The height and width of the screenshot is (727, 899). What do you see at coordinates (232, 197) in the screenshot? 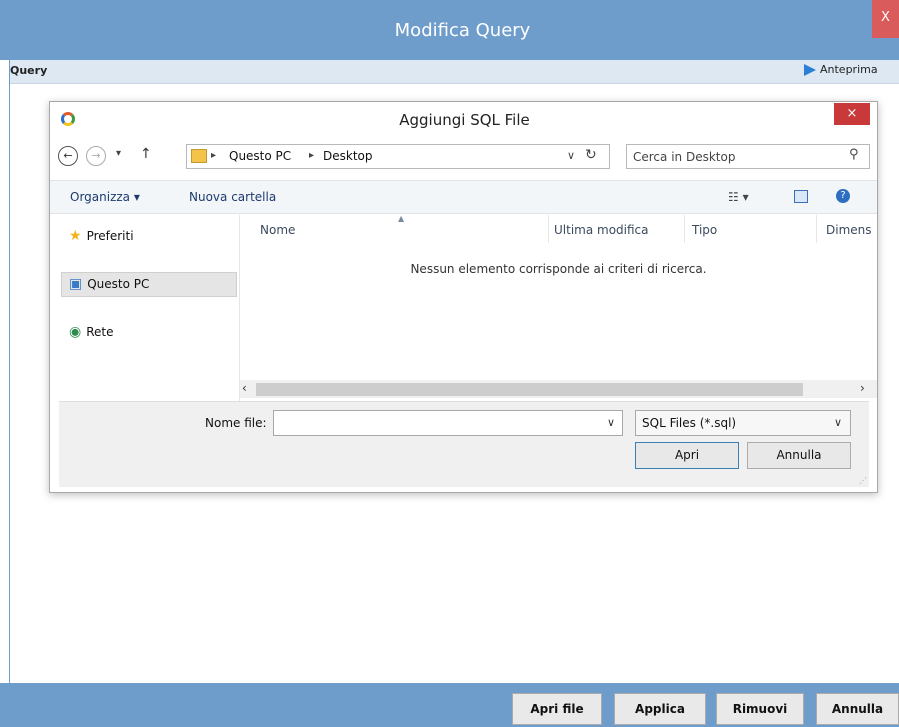
I see `new-folder-button: Nuova cartella` at bounding box center [232, 197].